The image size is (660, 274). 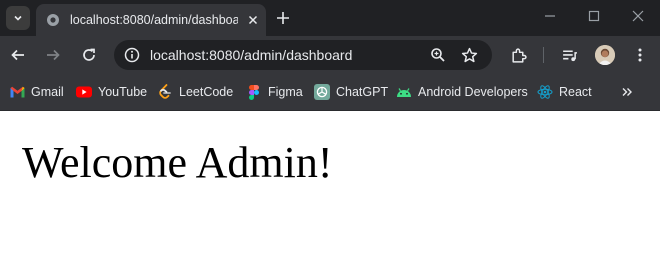 I want to click on bookmark-label: React, so click(x=575, y=92).